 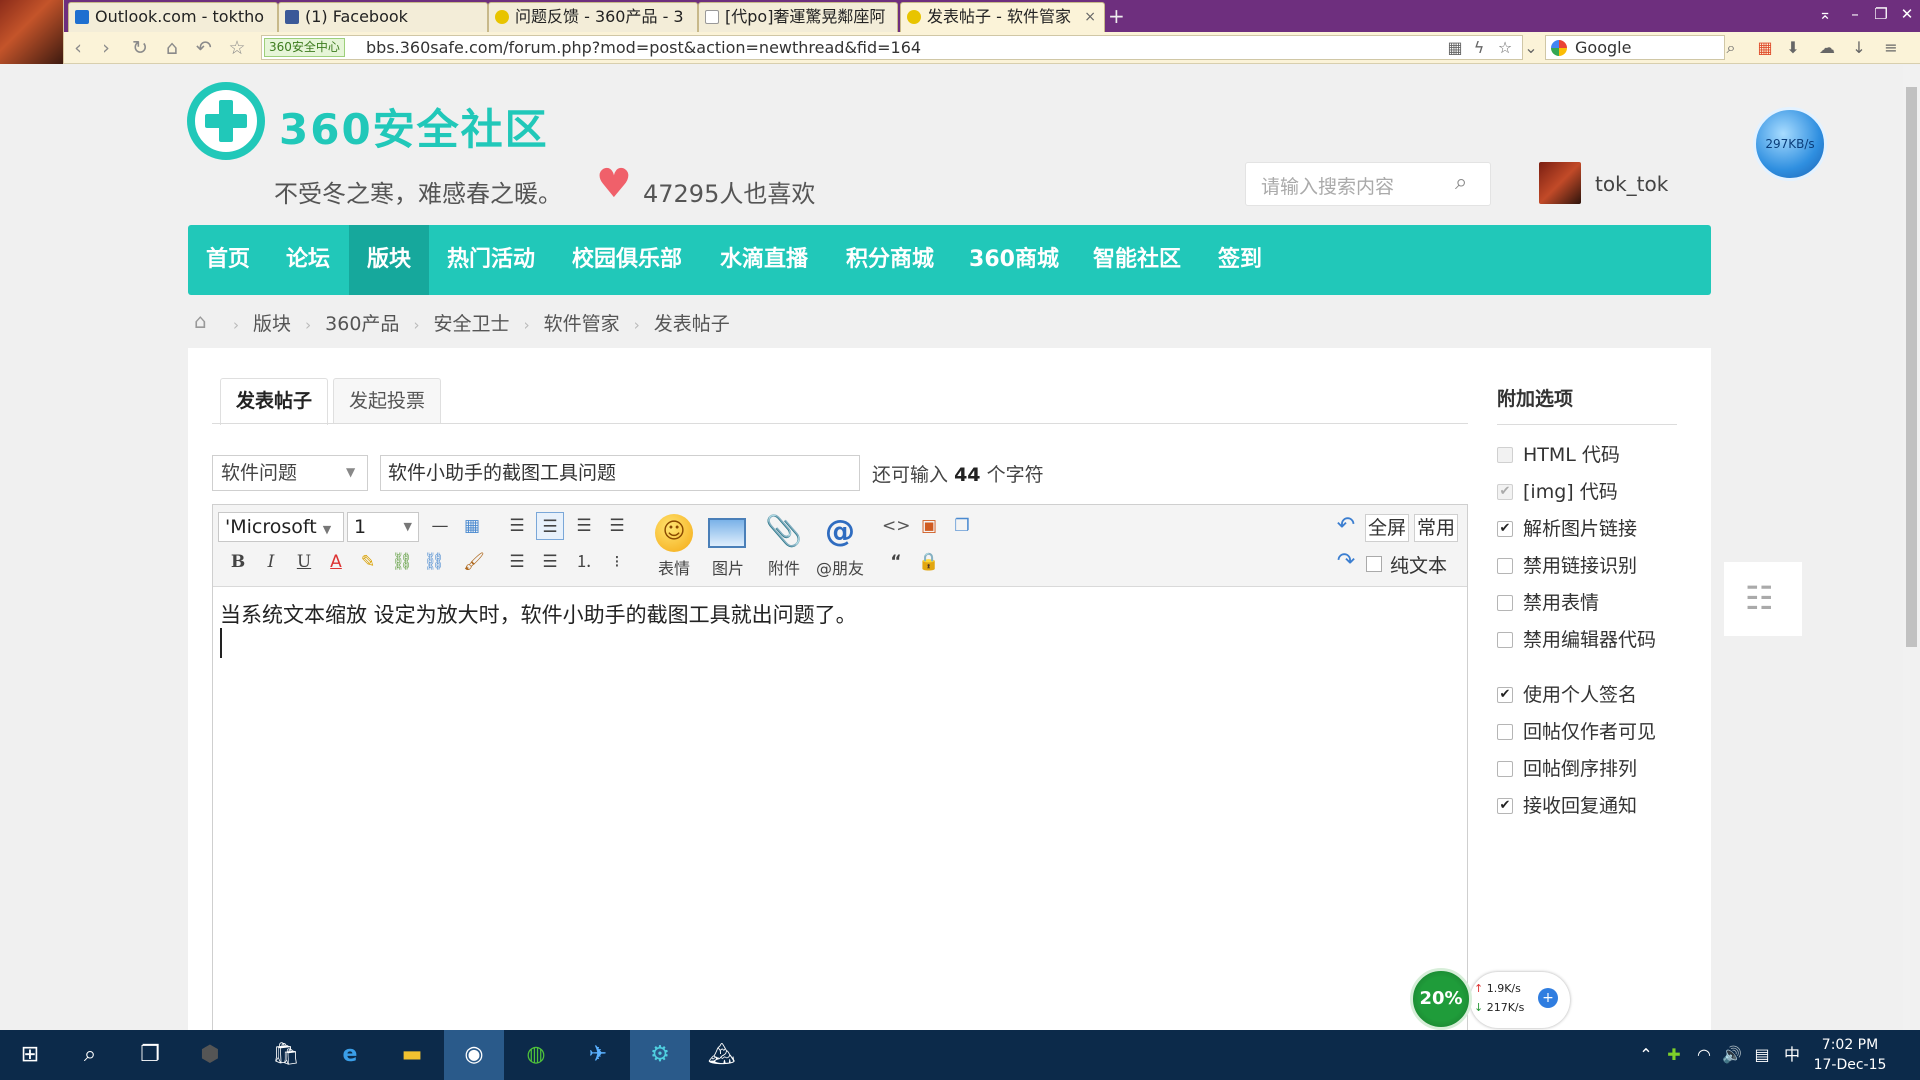 What do you see at coordinates (336, 562) in the screenshot?
I see `font-color-icon: A` at bounding box center [336, 562].